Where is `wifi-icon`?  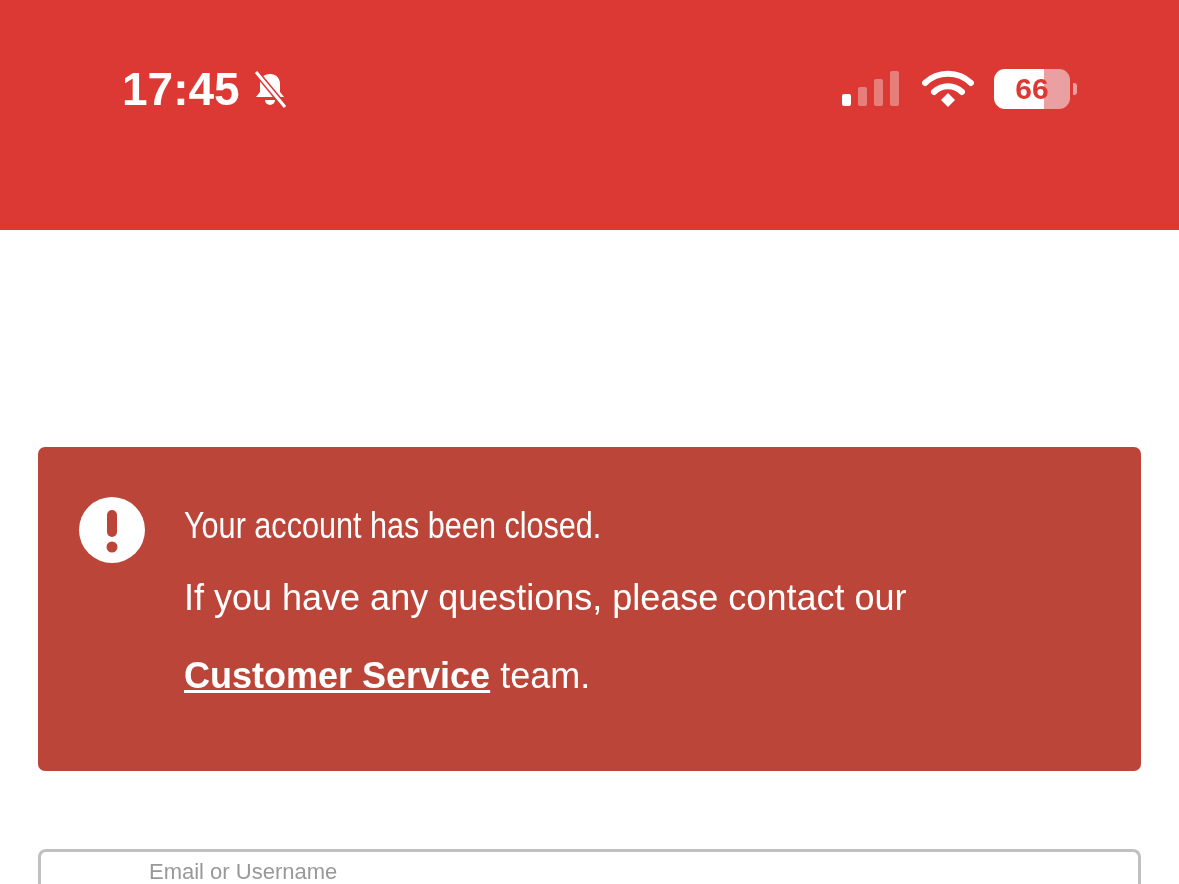
wifi-icon is located at coordinates (948, 89).